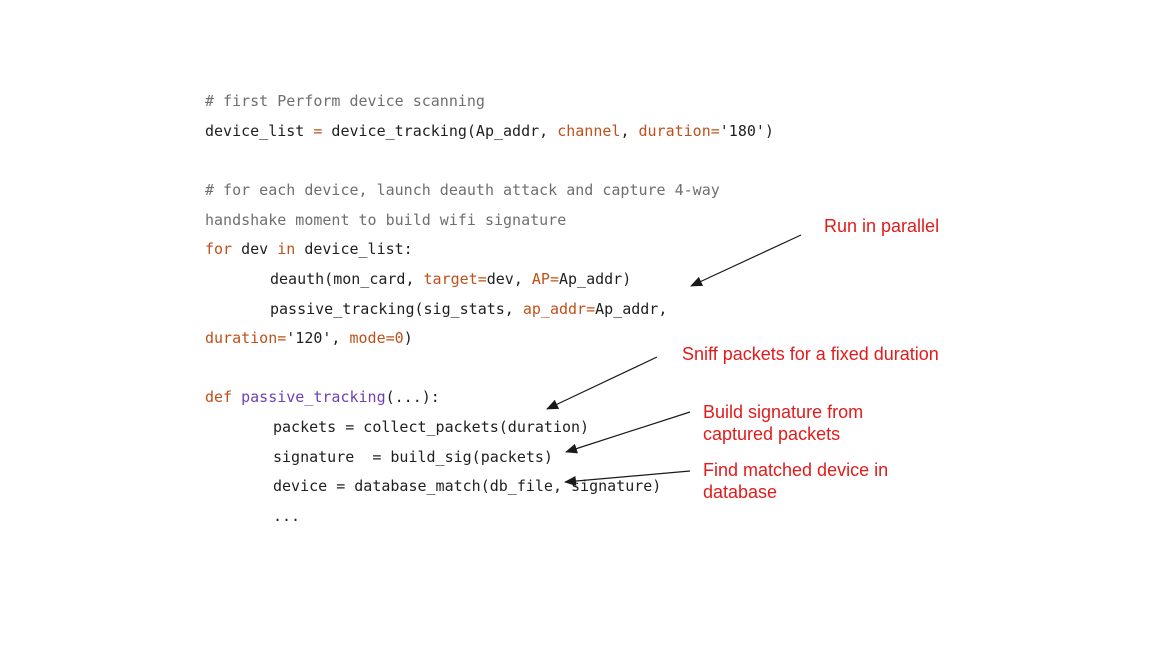 The height and width of the screenshot is (648, 1152). What do you see at coordinates (674, 360) in the screenshot?
I see `annotation-arrows` at bounding box center [674, 360].